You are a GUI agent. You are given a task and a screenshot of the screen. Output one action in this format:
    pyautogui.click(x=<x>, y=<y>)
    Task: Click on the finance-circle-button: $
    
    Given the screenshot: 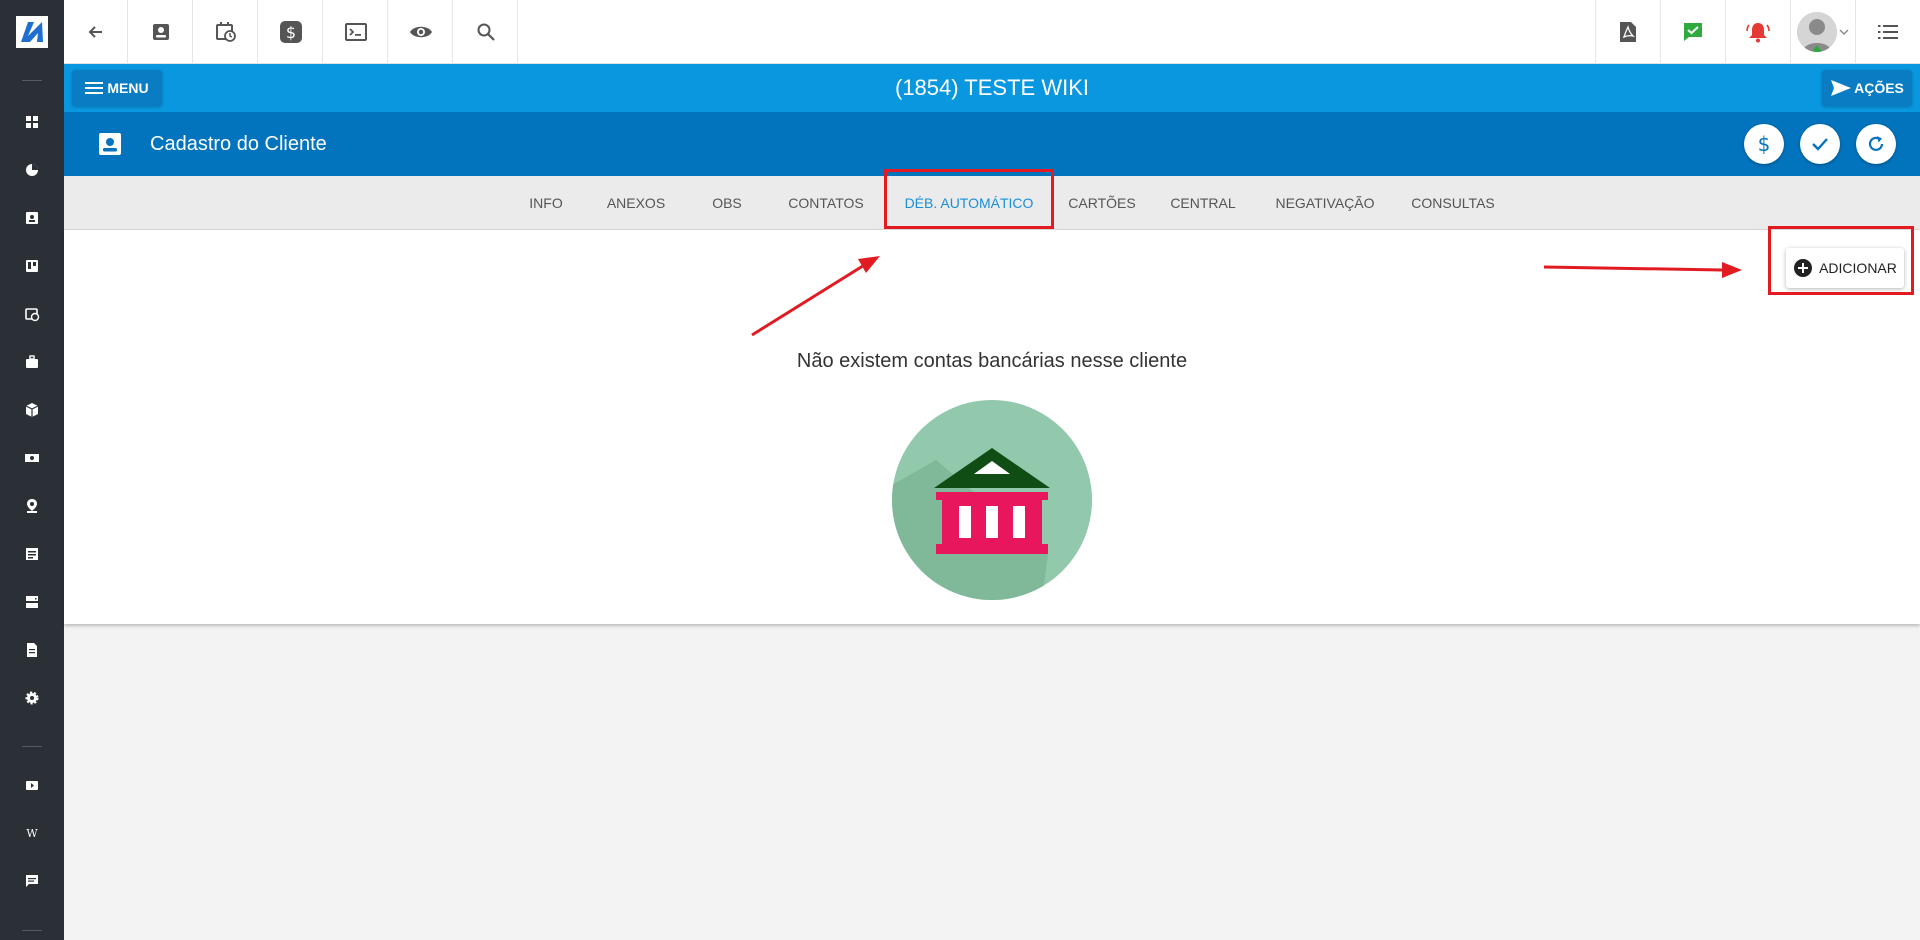 What is the action you would take?
    pyautogui.click(x=1764, y=144)
    